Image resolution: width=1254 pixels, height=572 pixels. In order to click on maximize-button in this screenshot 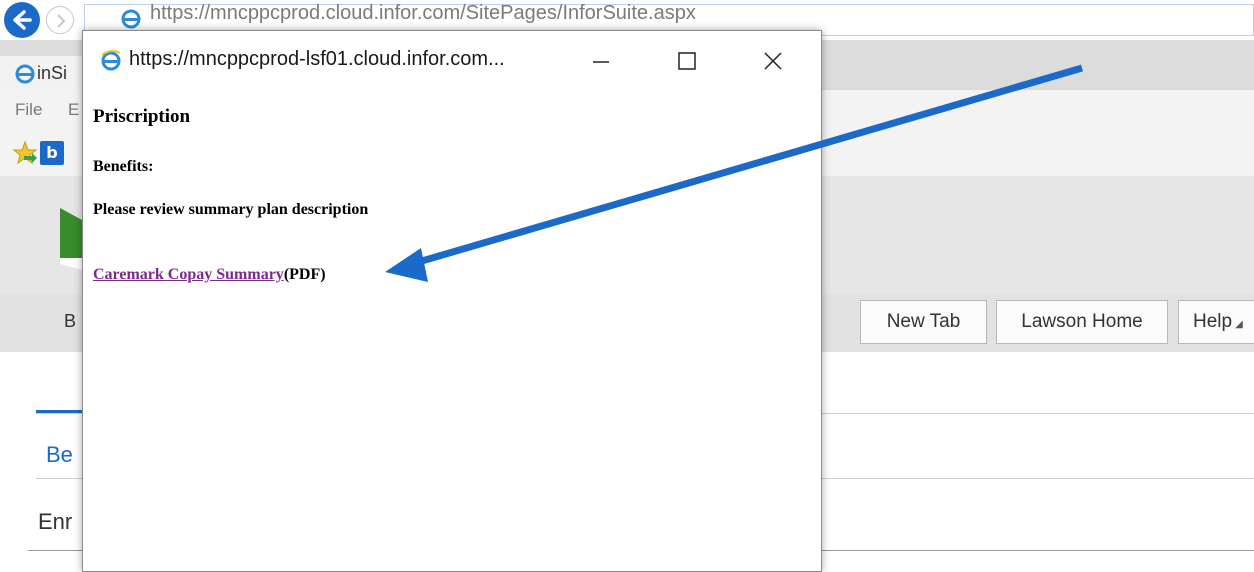, I will do `click(687, 61)`.